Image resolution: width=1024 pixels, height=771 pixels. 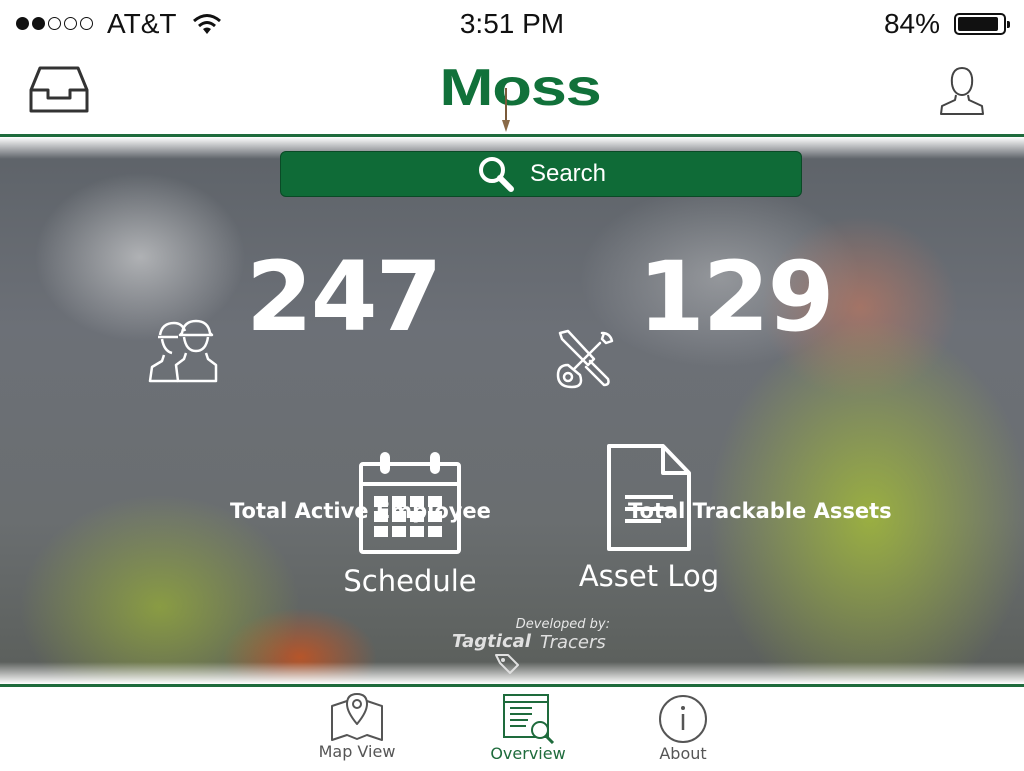 I want to click on tab-about: About, so click(x=683, y=729).